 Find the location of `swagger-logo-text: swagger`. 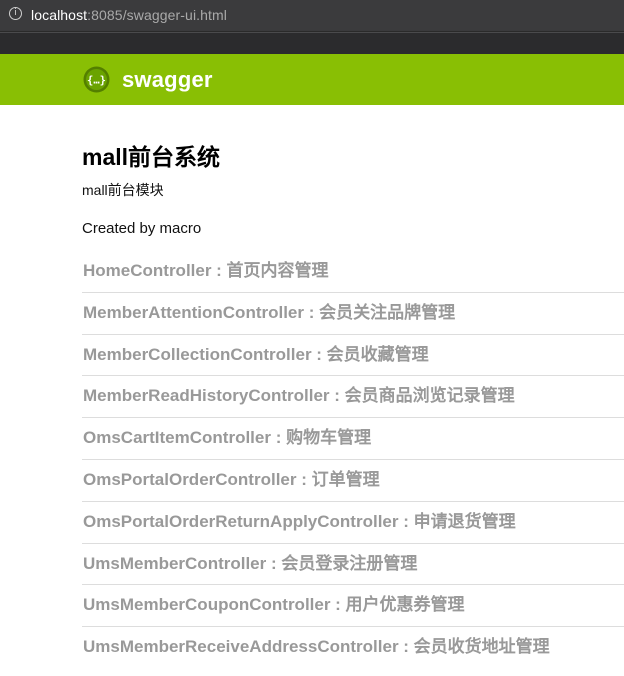

swagger-logo-text: swagger is located at coordinates (167, 80).